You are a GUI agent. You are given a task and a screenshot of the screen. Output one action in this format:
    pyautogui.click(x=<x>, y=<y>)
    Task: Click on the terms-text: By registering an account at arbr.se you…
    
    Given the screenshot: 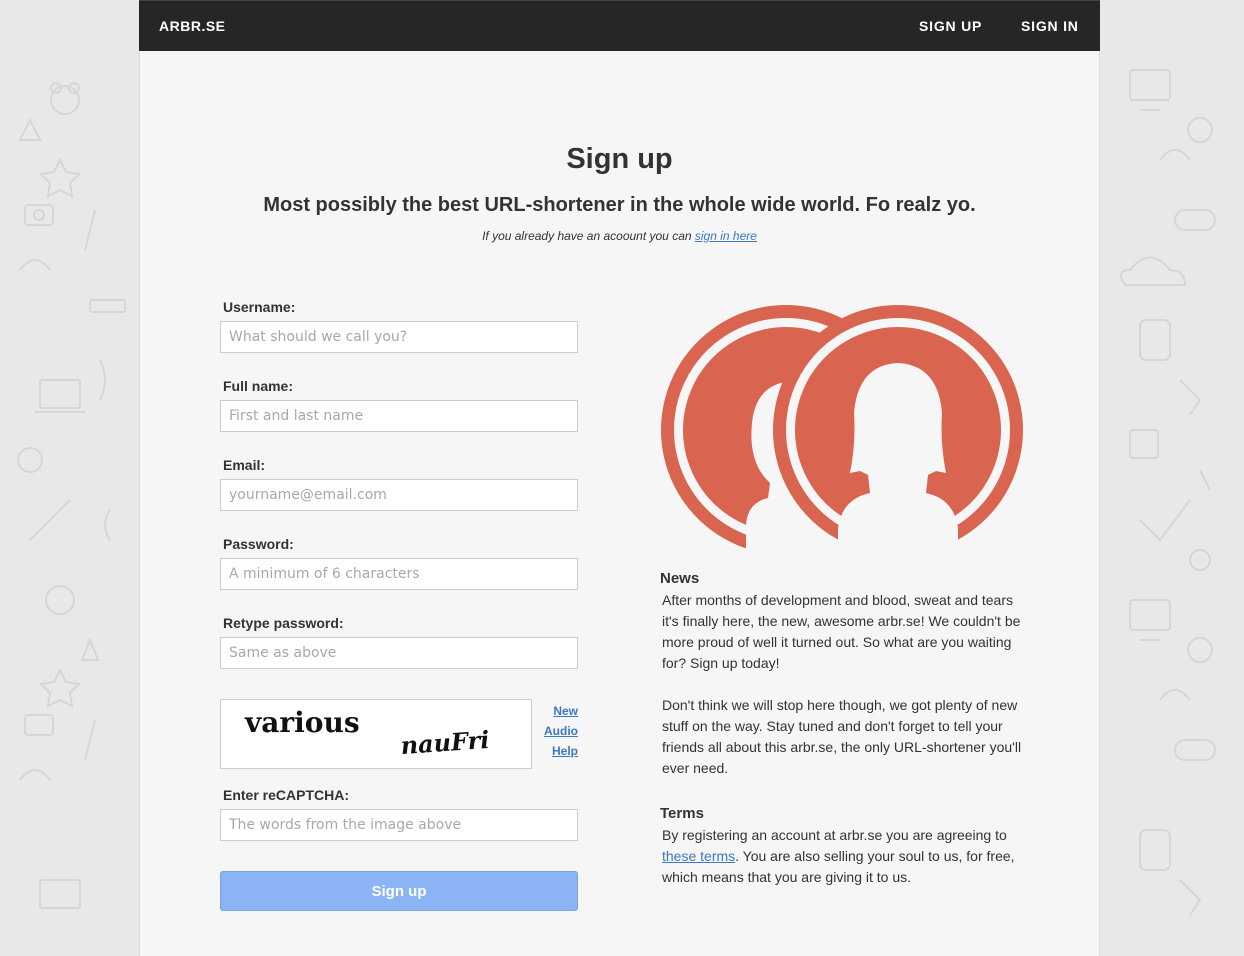 What is the action you would take?
    pyautogui.click(x=845, y=856)
    